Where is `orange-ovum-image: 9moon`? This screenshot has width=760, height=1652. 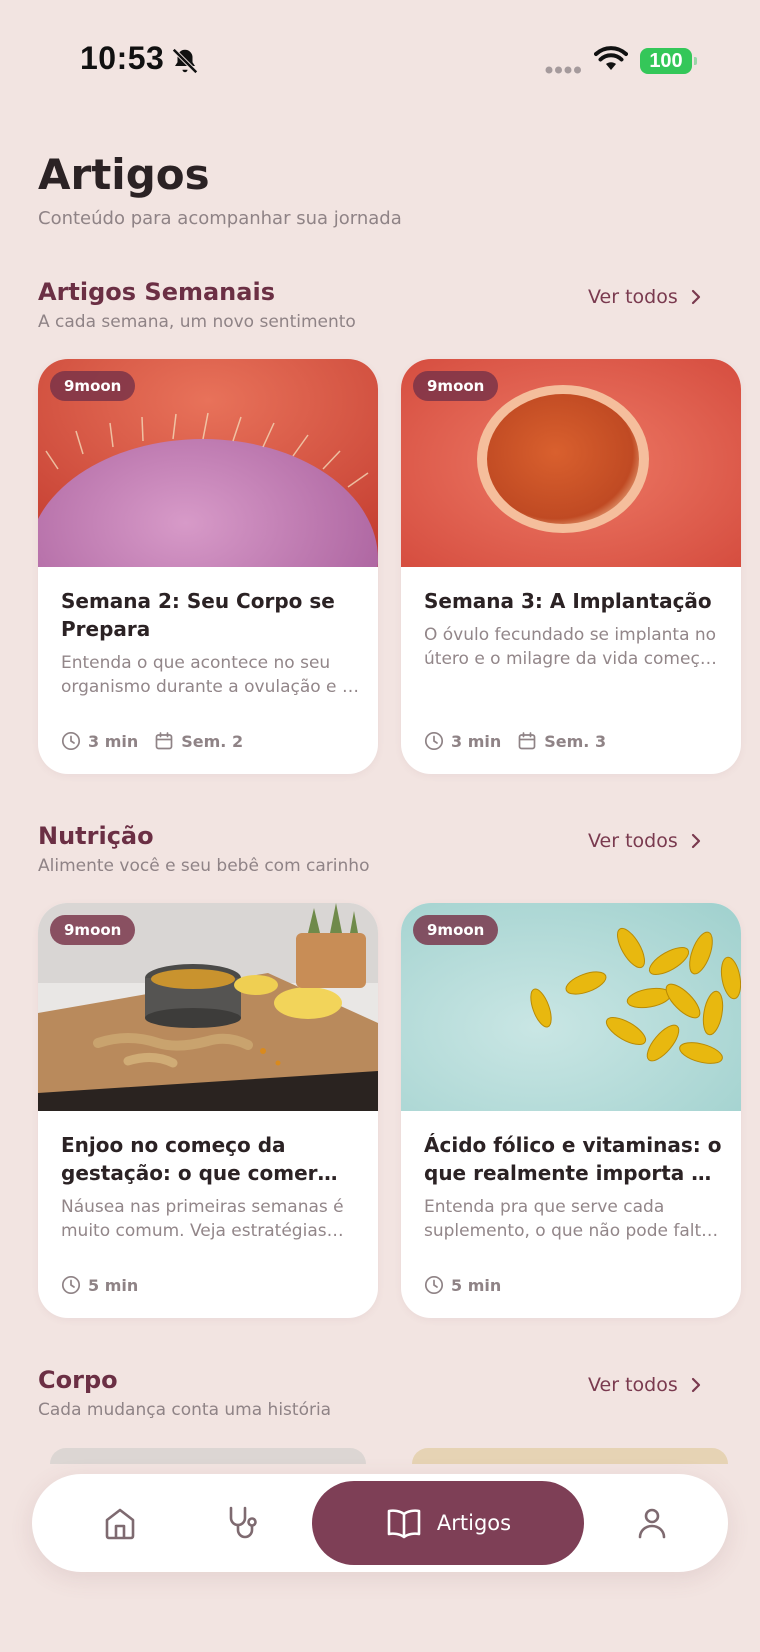 orange-ovum-image: 9moon is located at coordinates (571, 463).